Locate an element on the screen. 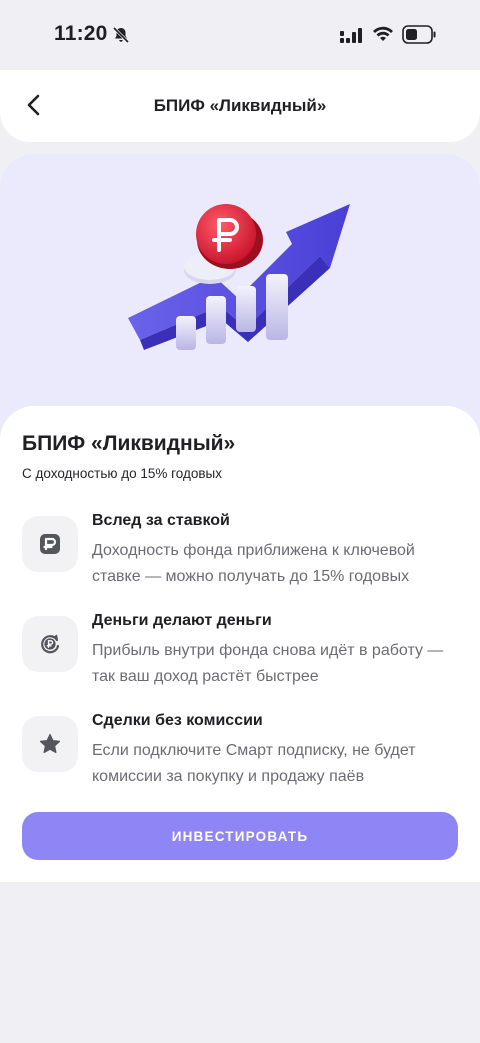 Image resolution: width=480 pixels, height=1043 pixels. page-title: БПИФ «Ликвидный» is located at coordinates (240, 105).